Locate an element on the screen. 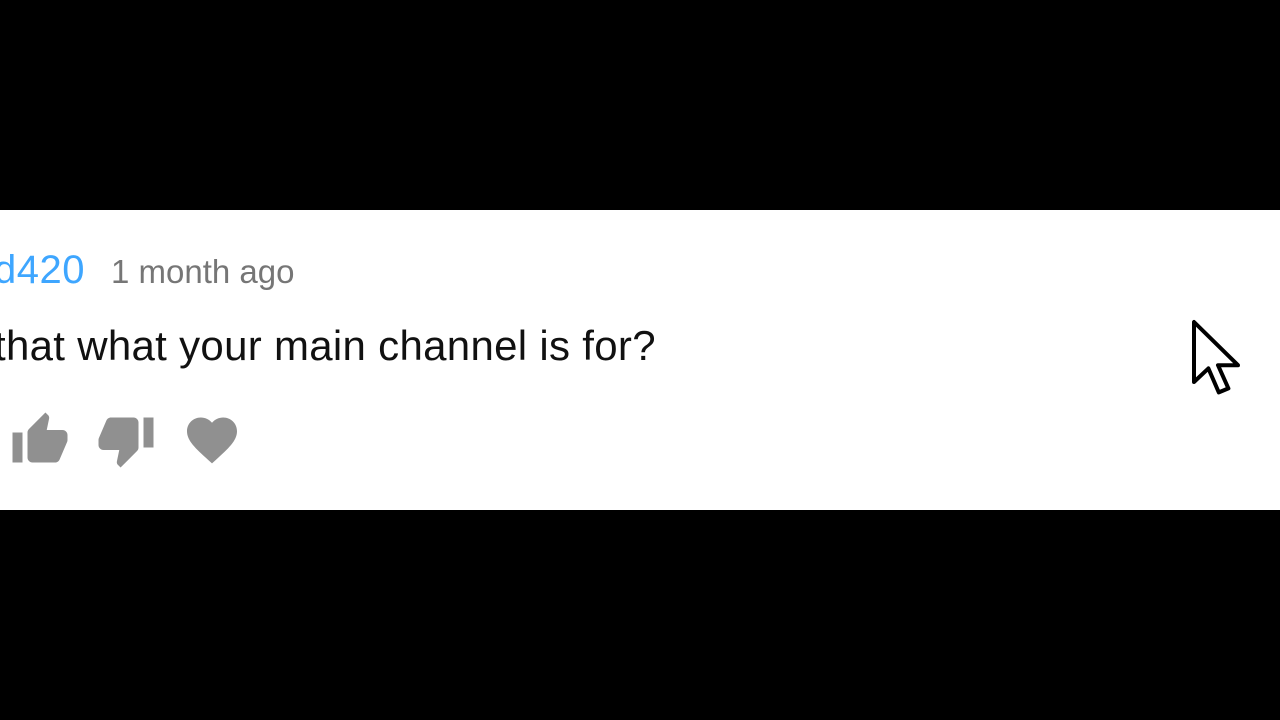  comment-actions is located at coordinates (139, 440).